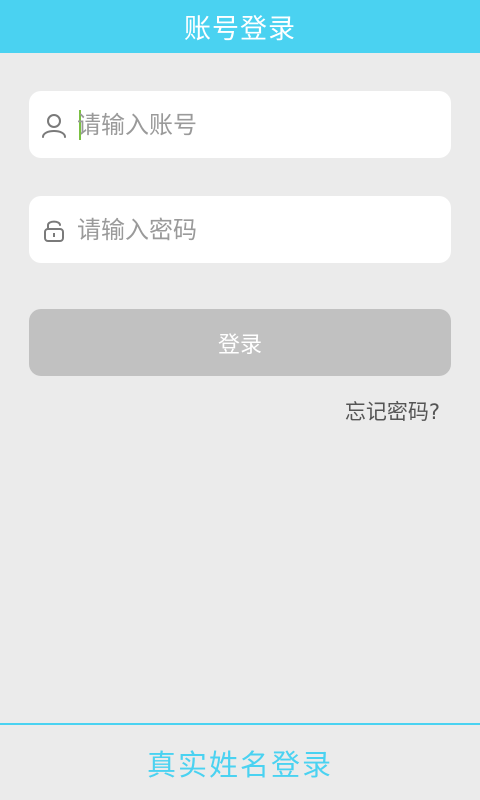 The height and width of the screenshot is (800, 480). I want to click on forgot-password-link: 忘记密码?, so click(392, 411).